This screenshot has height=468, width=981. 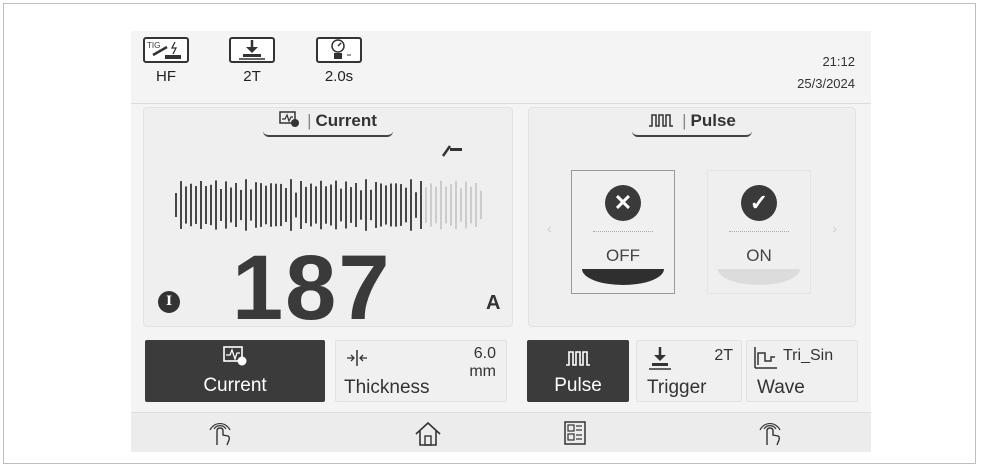 I want to click on chevron-right-icon: ›, so click(x=834, y=228).